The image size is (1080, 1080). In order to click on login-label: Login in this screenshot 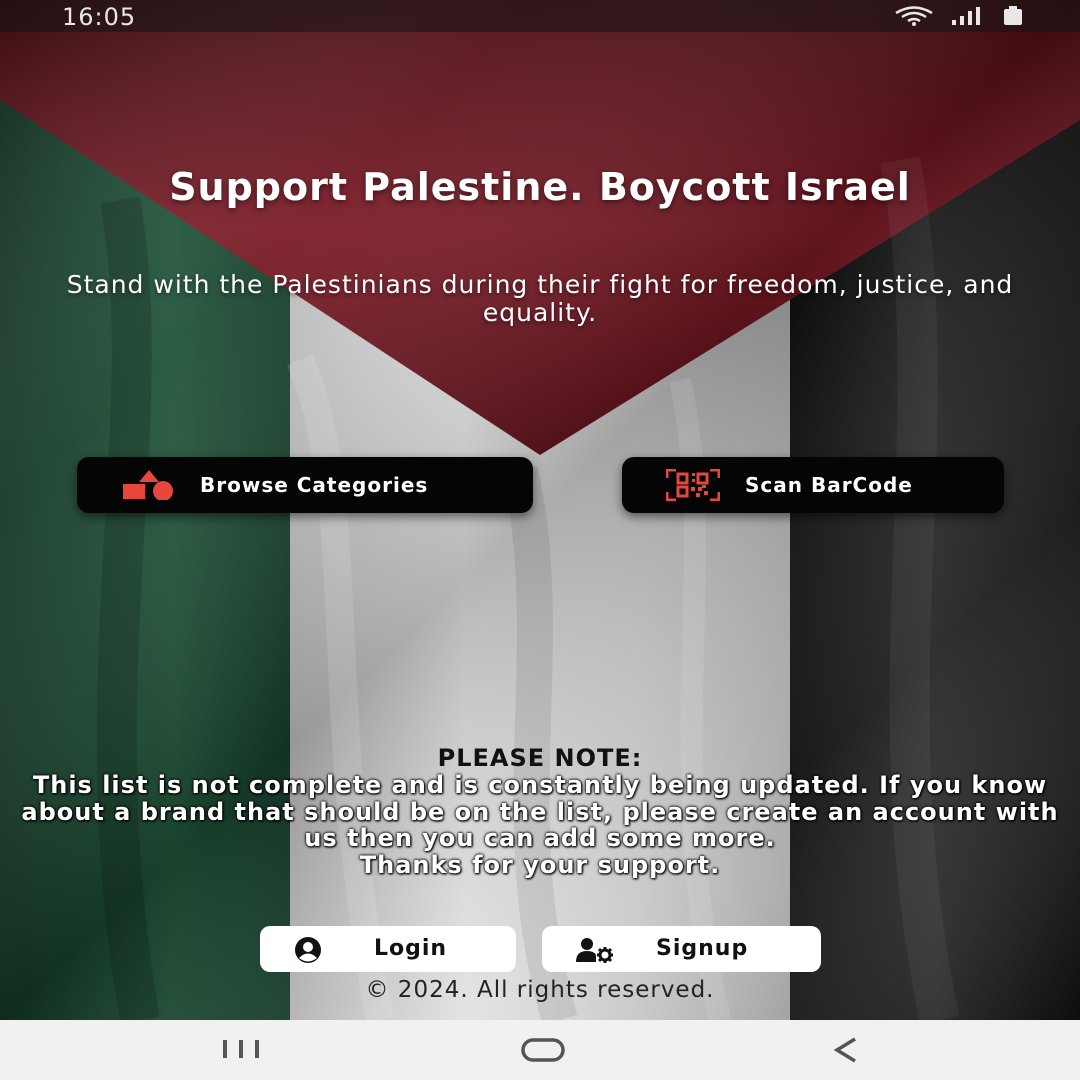, I will do `click(411, 948)`.